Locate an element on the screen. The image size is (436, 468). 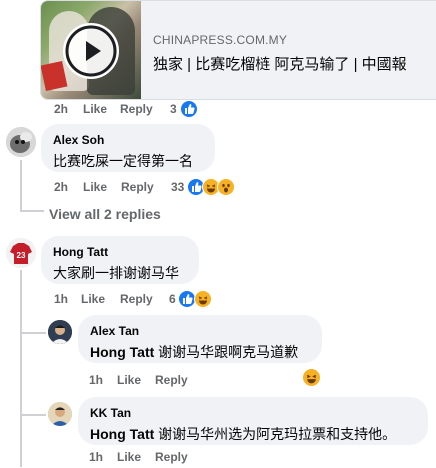
video-thumbnail is located at coordinates (91, 50).